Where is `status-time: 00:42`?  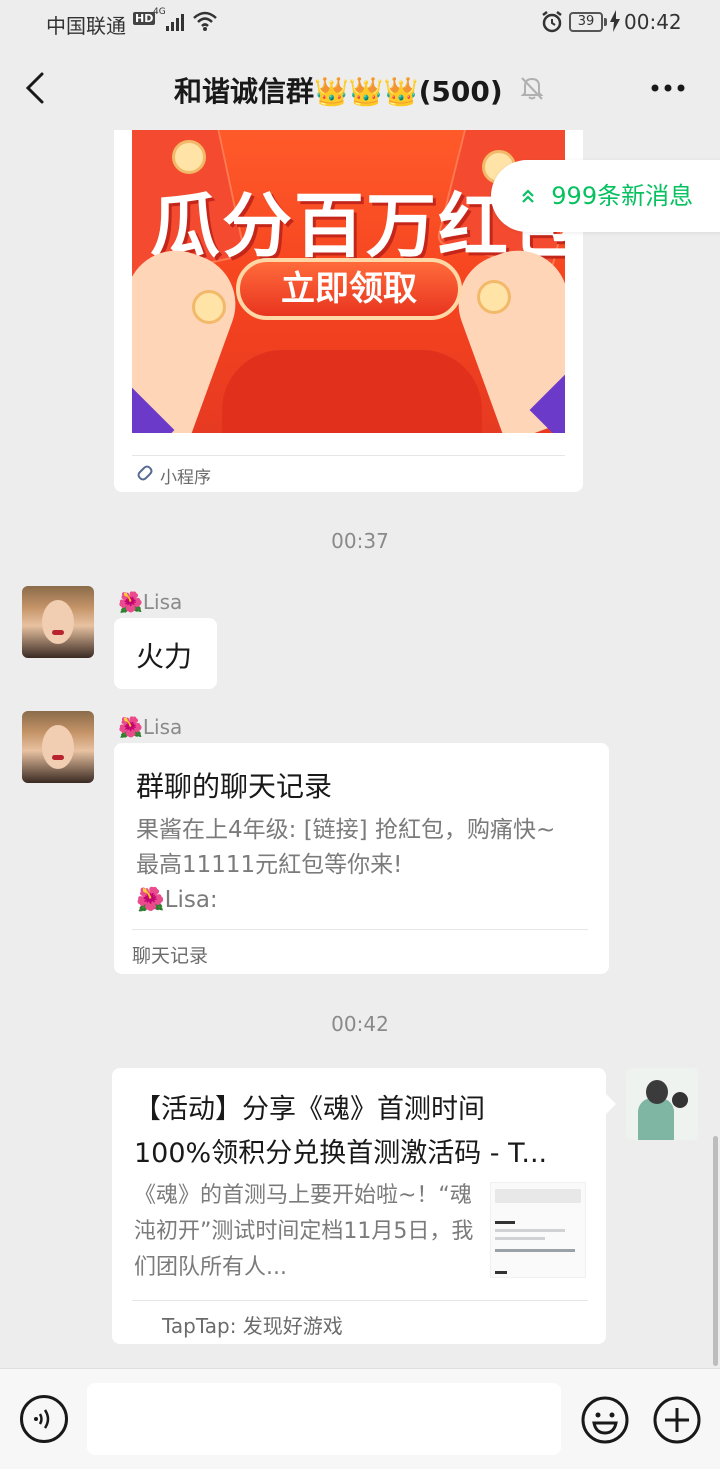
status-time: 00:42 is located at coordinates (653, 22).